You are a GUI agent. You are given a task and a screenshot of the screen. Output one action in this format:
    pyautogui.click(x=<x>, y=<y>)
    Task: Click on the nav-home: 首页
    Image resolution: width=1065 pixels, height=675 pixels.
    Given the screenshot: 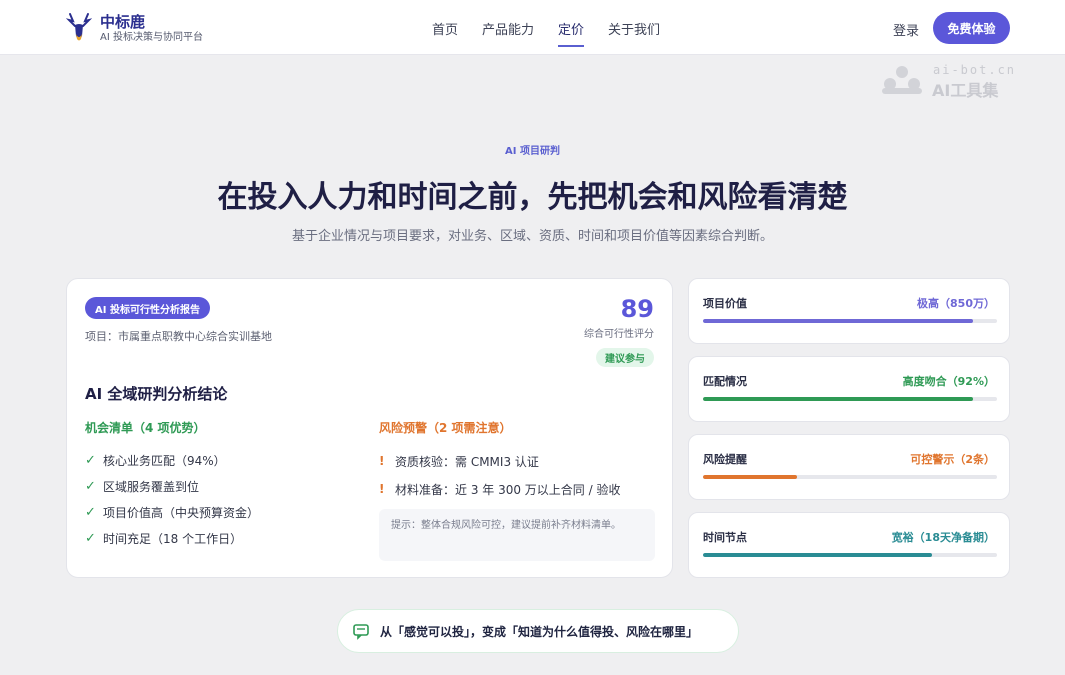 What is the action you would take?
    pyautogui.click(x=445, y=28)
    